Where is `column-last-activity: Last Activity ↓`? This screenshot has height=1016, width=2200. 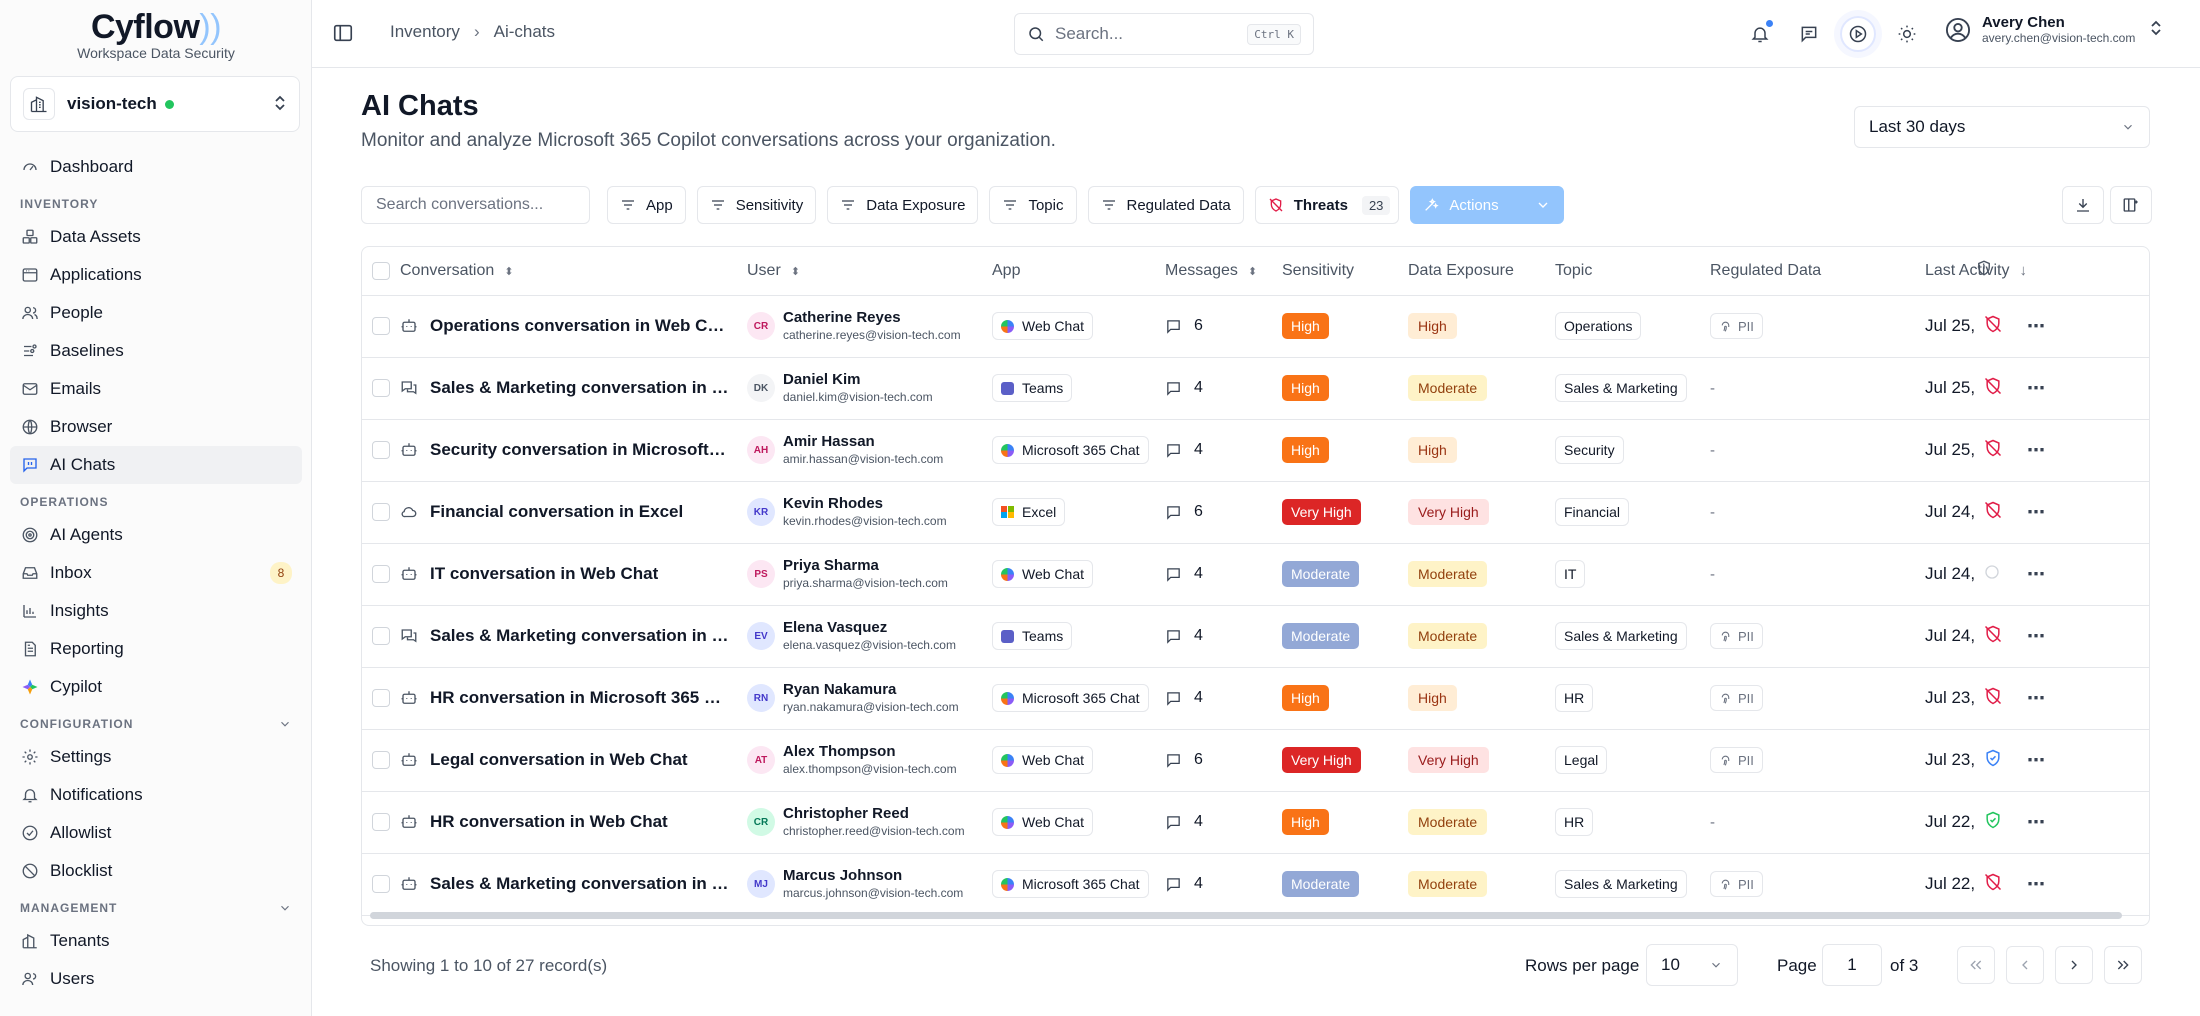 column-last-activity: Last Activity ↓ is located at coordinates (1976, 271).